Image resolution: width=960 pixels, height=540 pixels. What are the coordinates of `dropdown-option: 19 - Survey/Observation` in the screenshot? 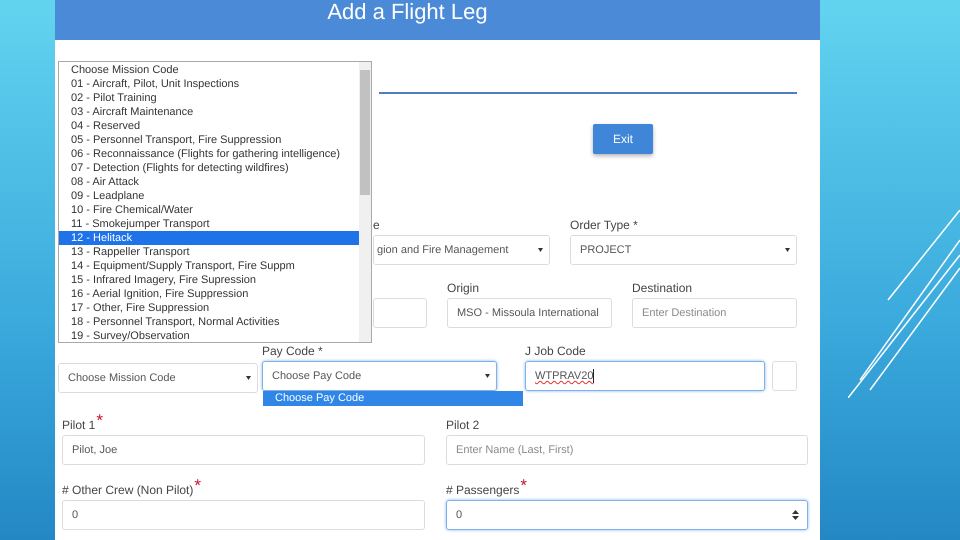 It's located at (209, 336).